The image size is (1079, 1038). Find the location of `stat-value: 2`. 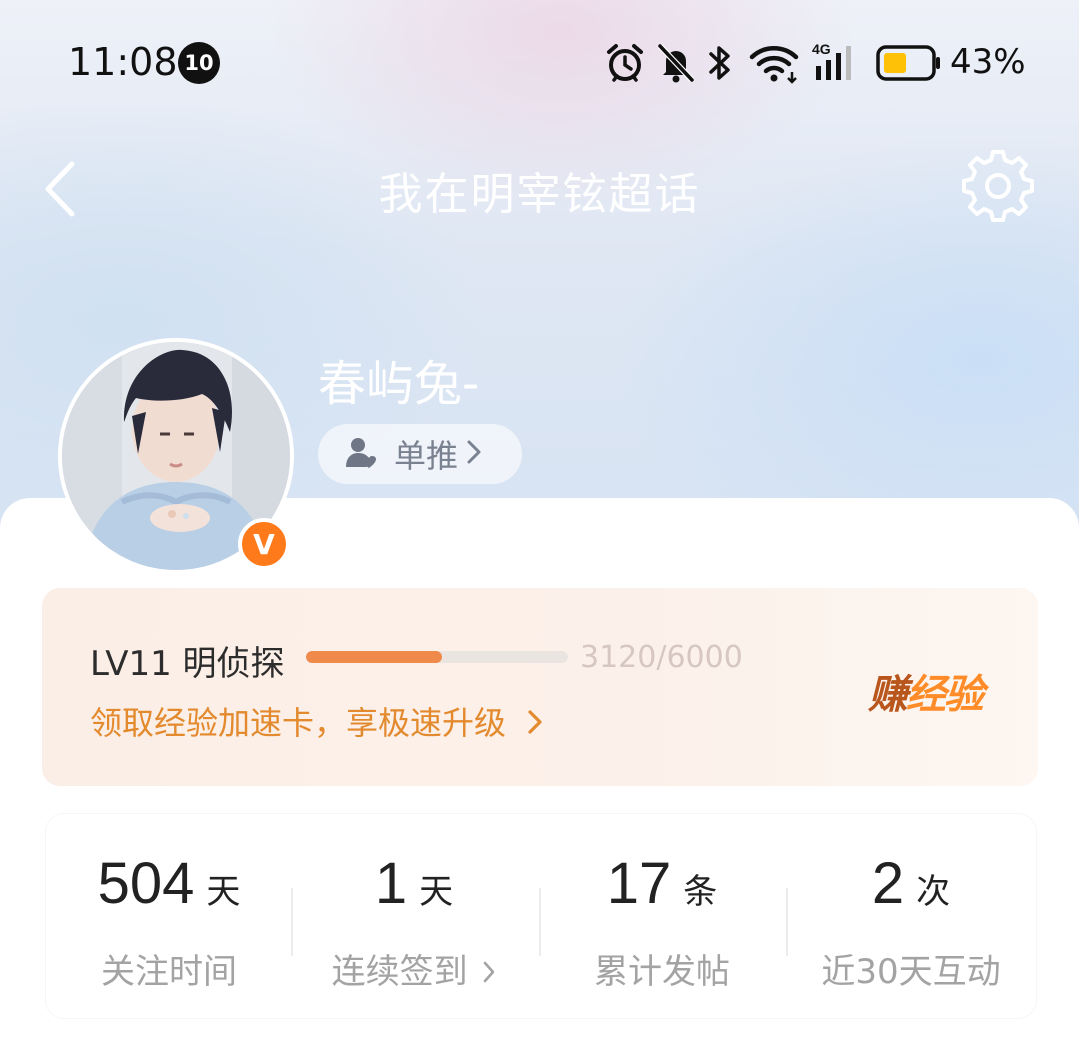

stat-value: 2 is located at coordinates (888, 883).